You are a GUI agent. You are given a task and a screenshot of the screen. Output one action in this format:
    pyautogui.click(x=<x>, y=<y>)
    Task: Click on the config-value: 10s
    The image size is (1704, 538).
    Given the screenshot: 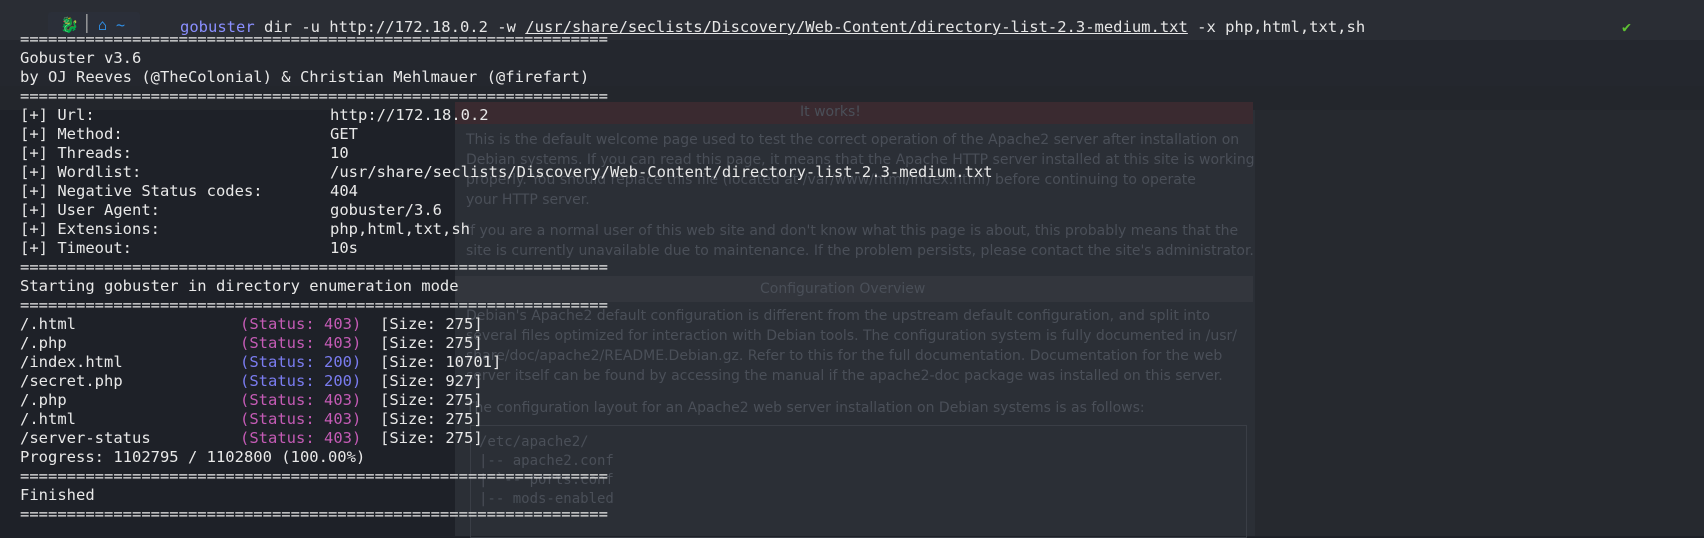 What is the action you would take?
    pyautogui.click(x=344, y=248)
    